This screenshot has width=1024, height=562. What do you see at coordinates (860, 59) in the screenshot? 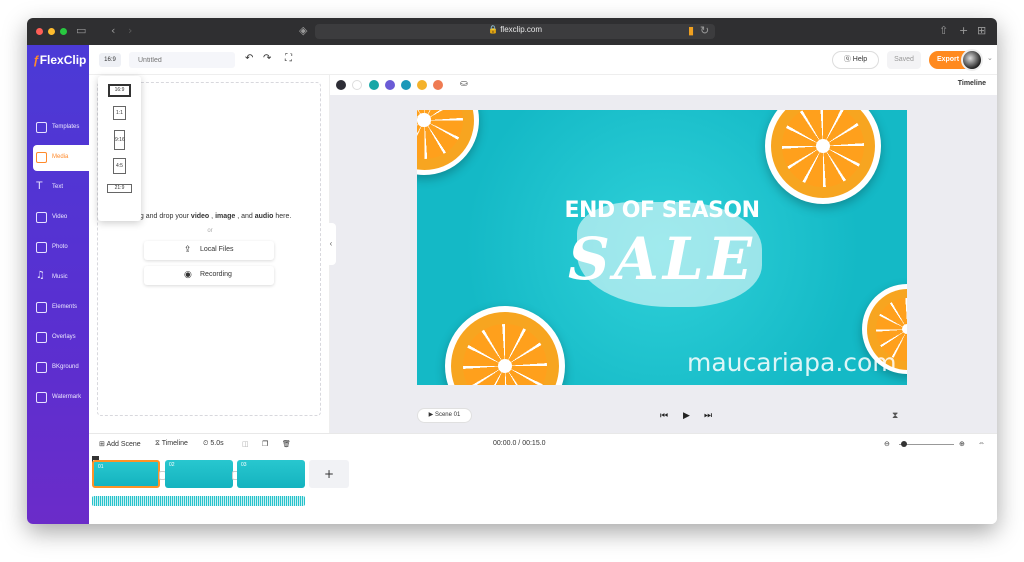
I see `help-label: Help` at bounding box center [860, 59].